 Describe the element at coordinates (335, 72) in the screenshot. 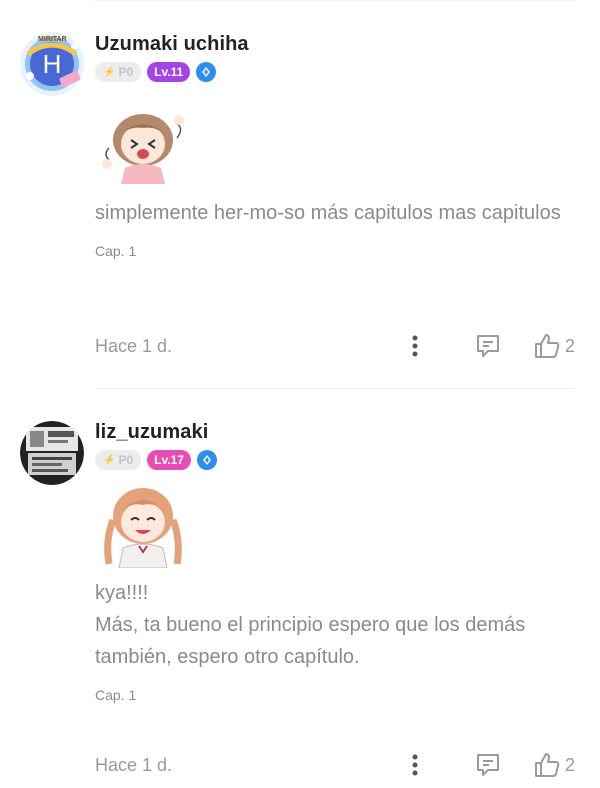

I see `user-badges: ⚡ P0 Lv.11` at that location.